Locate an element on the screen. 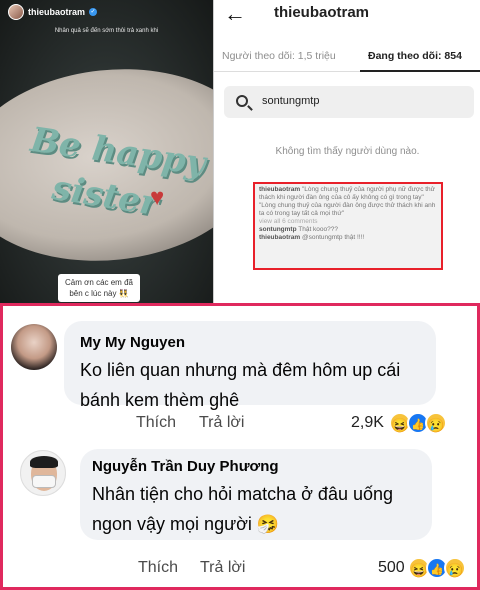 The height and width of the screenshot is (590, 480). heart-icon: ♥ is located at coordinates (157, 197).